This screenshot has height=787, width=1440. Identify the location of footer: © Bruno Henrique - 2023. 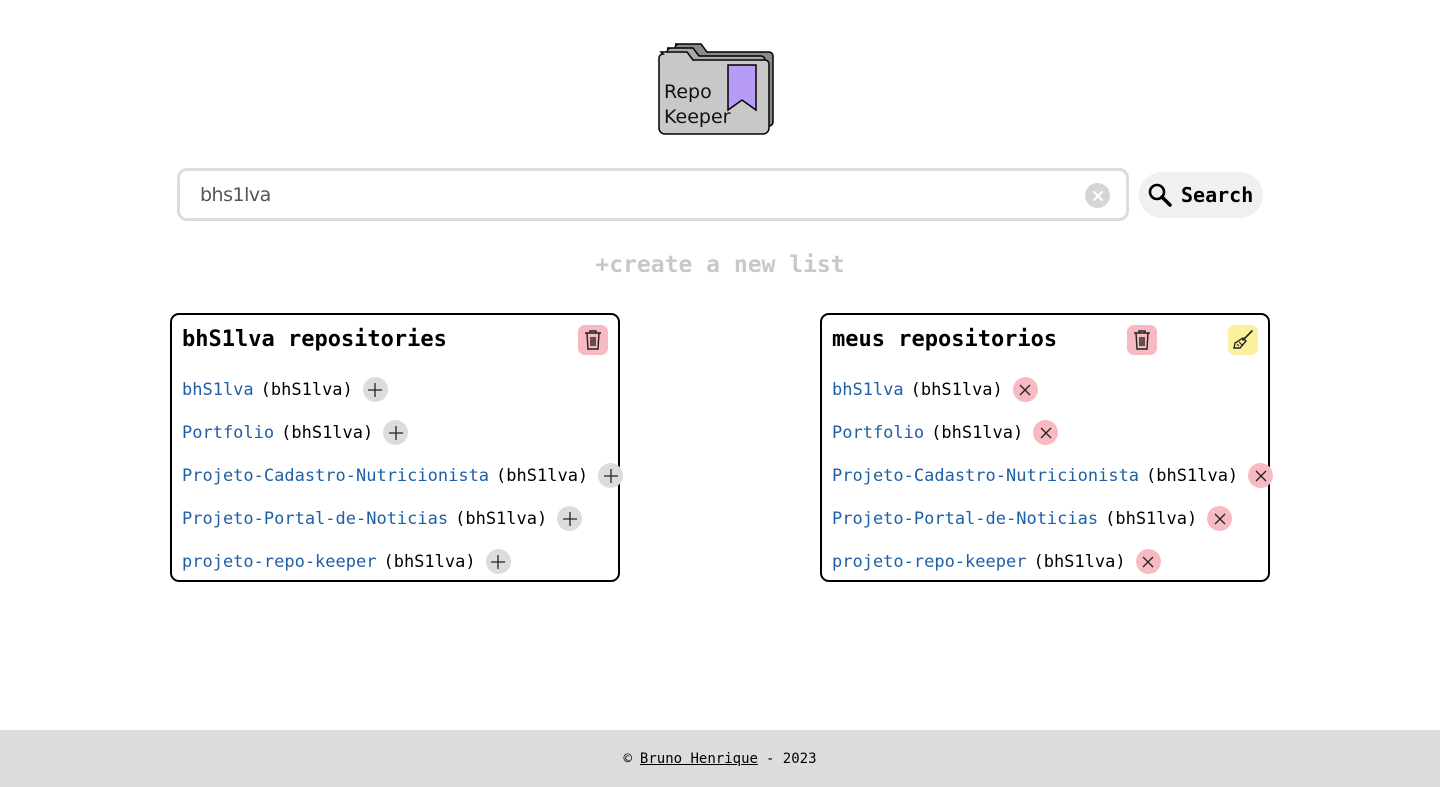
(720, 758).